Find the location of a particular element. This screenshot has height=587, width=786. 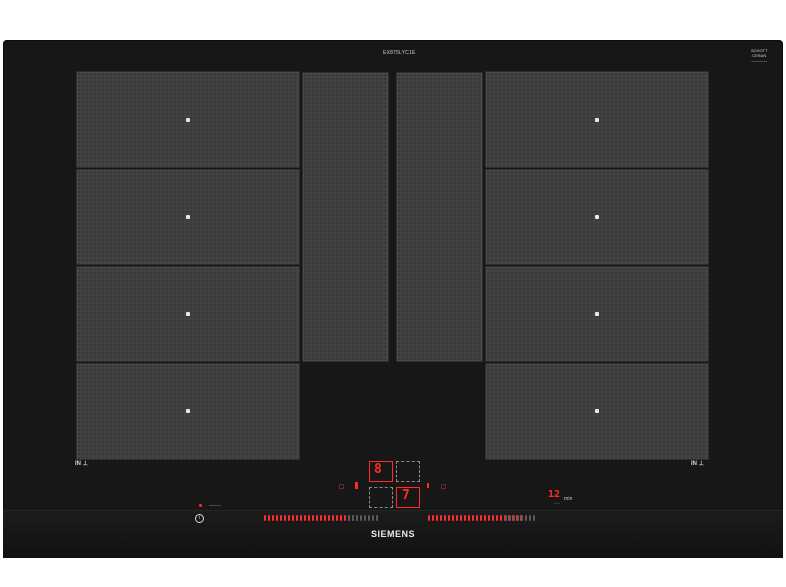

in-label-right-text: IN is located at coordinates (694, 464).